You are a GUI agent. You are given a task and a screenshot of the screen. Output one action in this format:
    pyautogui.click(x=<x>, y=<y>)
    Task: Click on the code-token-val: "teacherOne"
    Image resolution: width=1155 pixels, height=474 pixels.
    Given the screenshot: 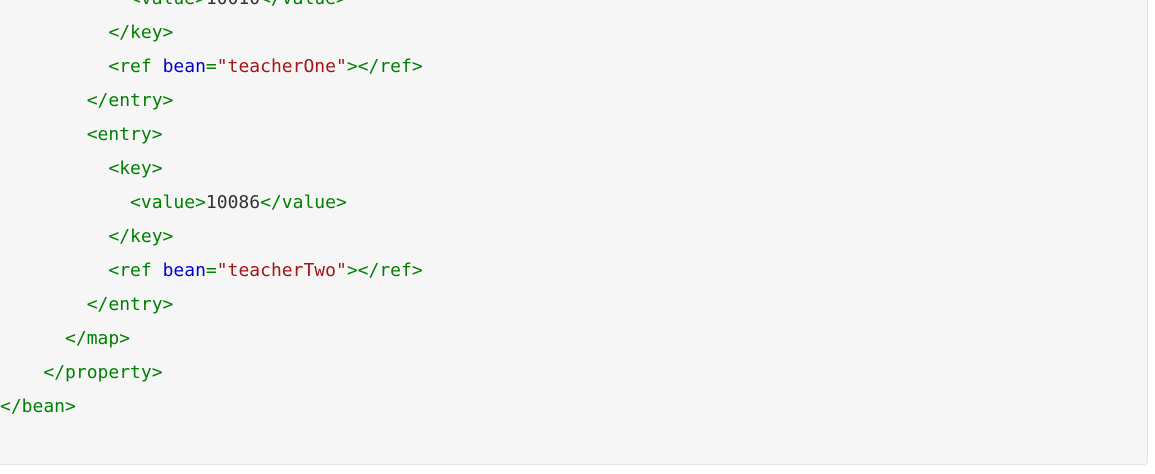 What is the action you would take?
    pyautogui.click(x=281, y=66)
    